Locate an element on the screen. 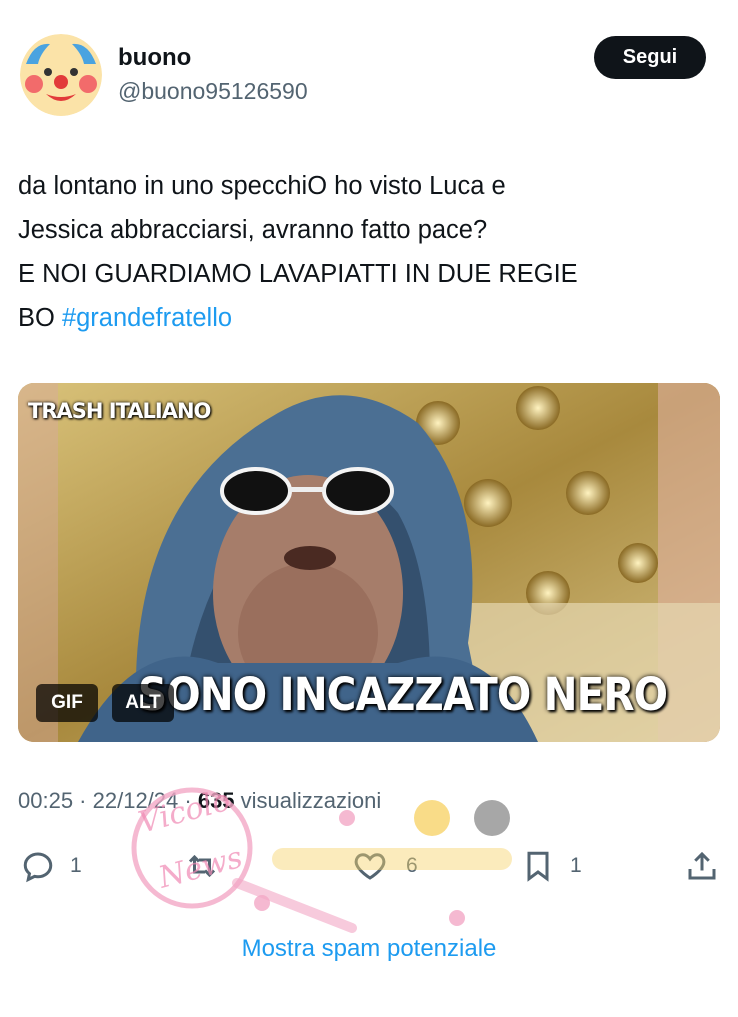 Image resolution: width=738 pixels, height=1017 pixels. tweet-date: 22/12/24 is located at coordinates (136, 800).